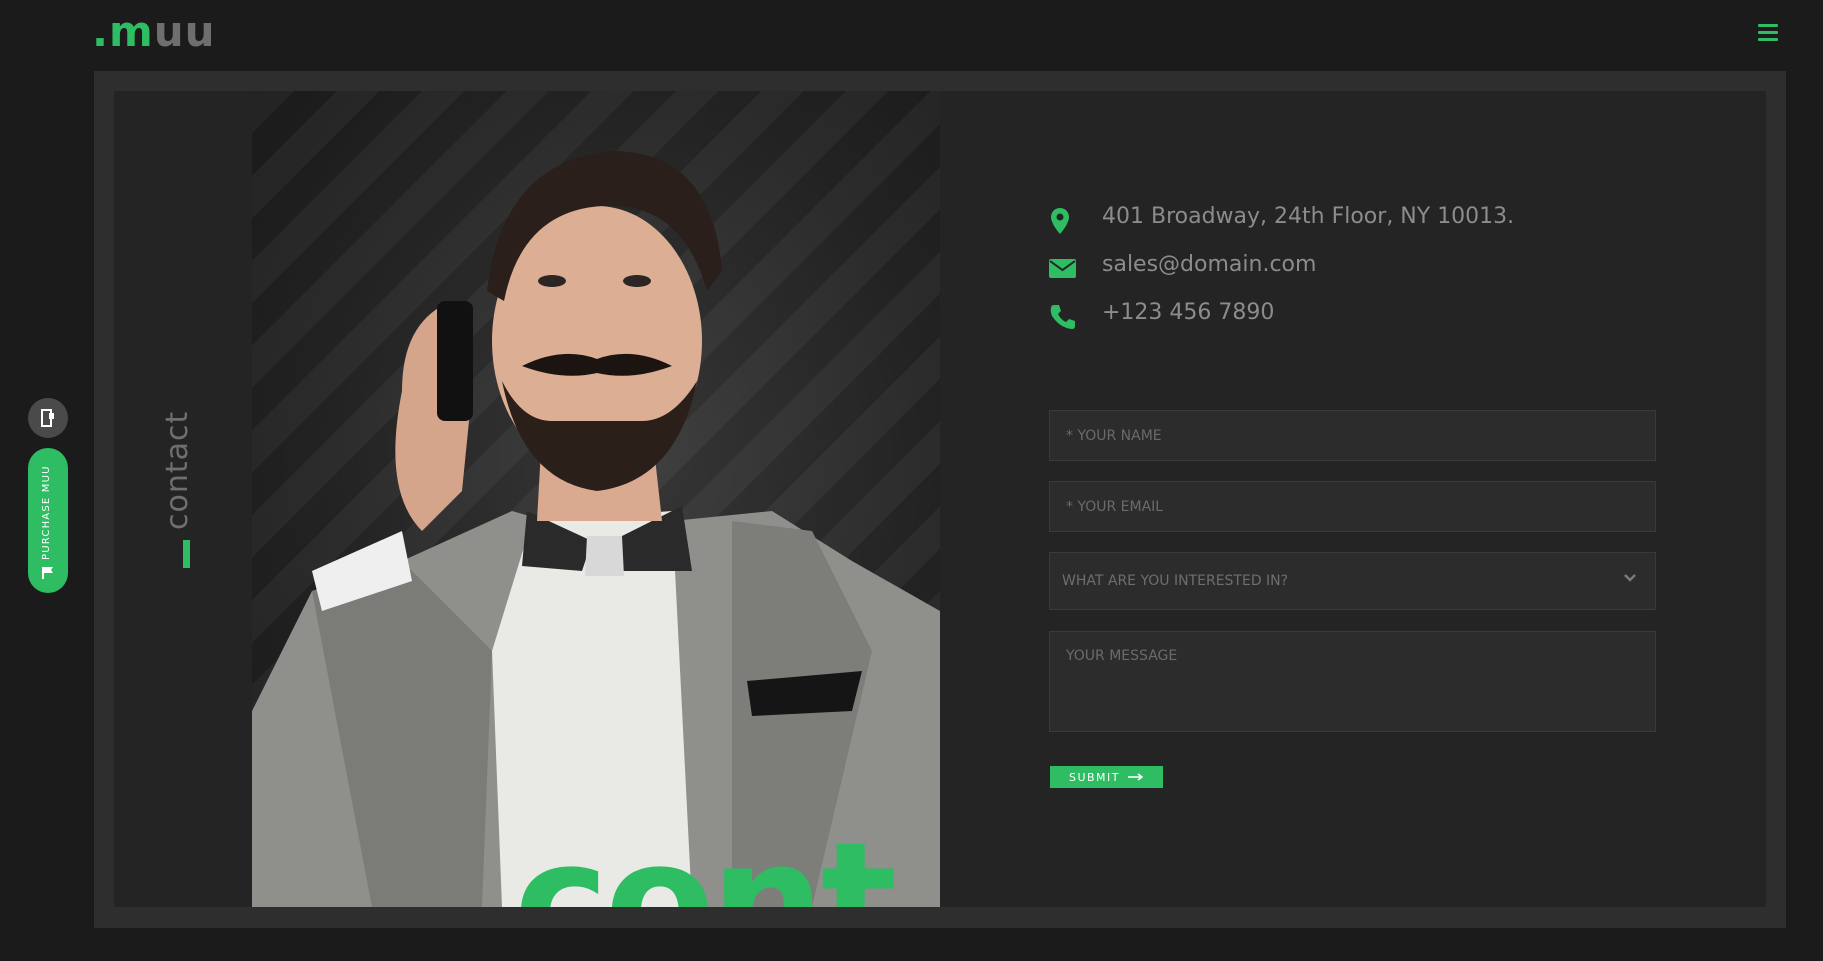 This screenshot has width=1823, height=961. What do you see at coordinates (1175, 581) in the screenshot?
I see `interest-select-value: WHAT ARE YOU INTERESTED IN?` at bounding box center [1175, 581].